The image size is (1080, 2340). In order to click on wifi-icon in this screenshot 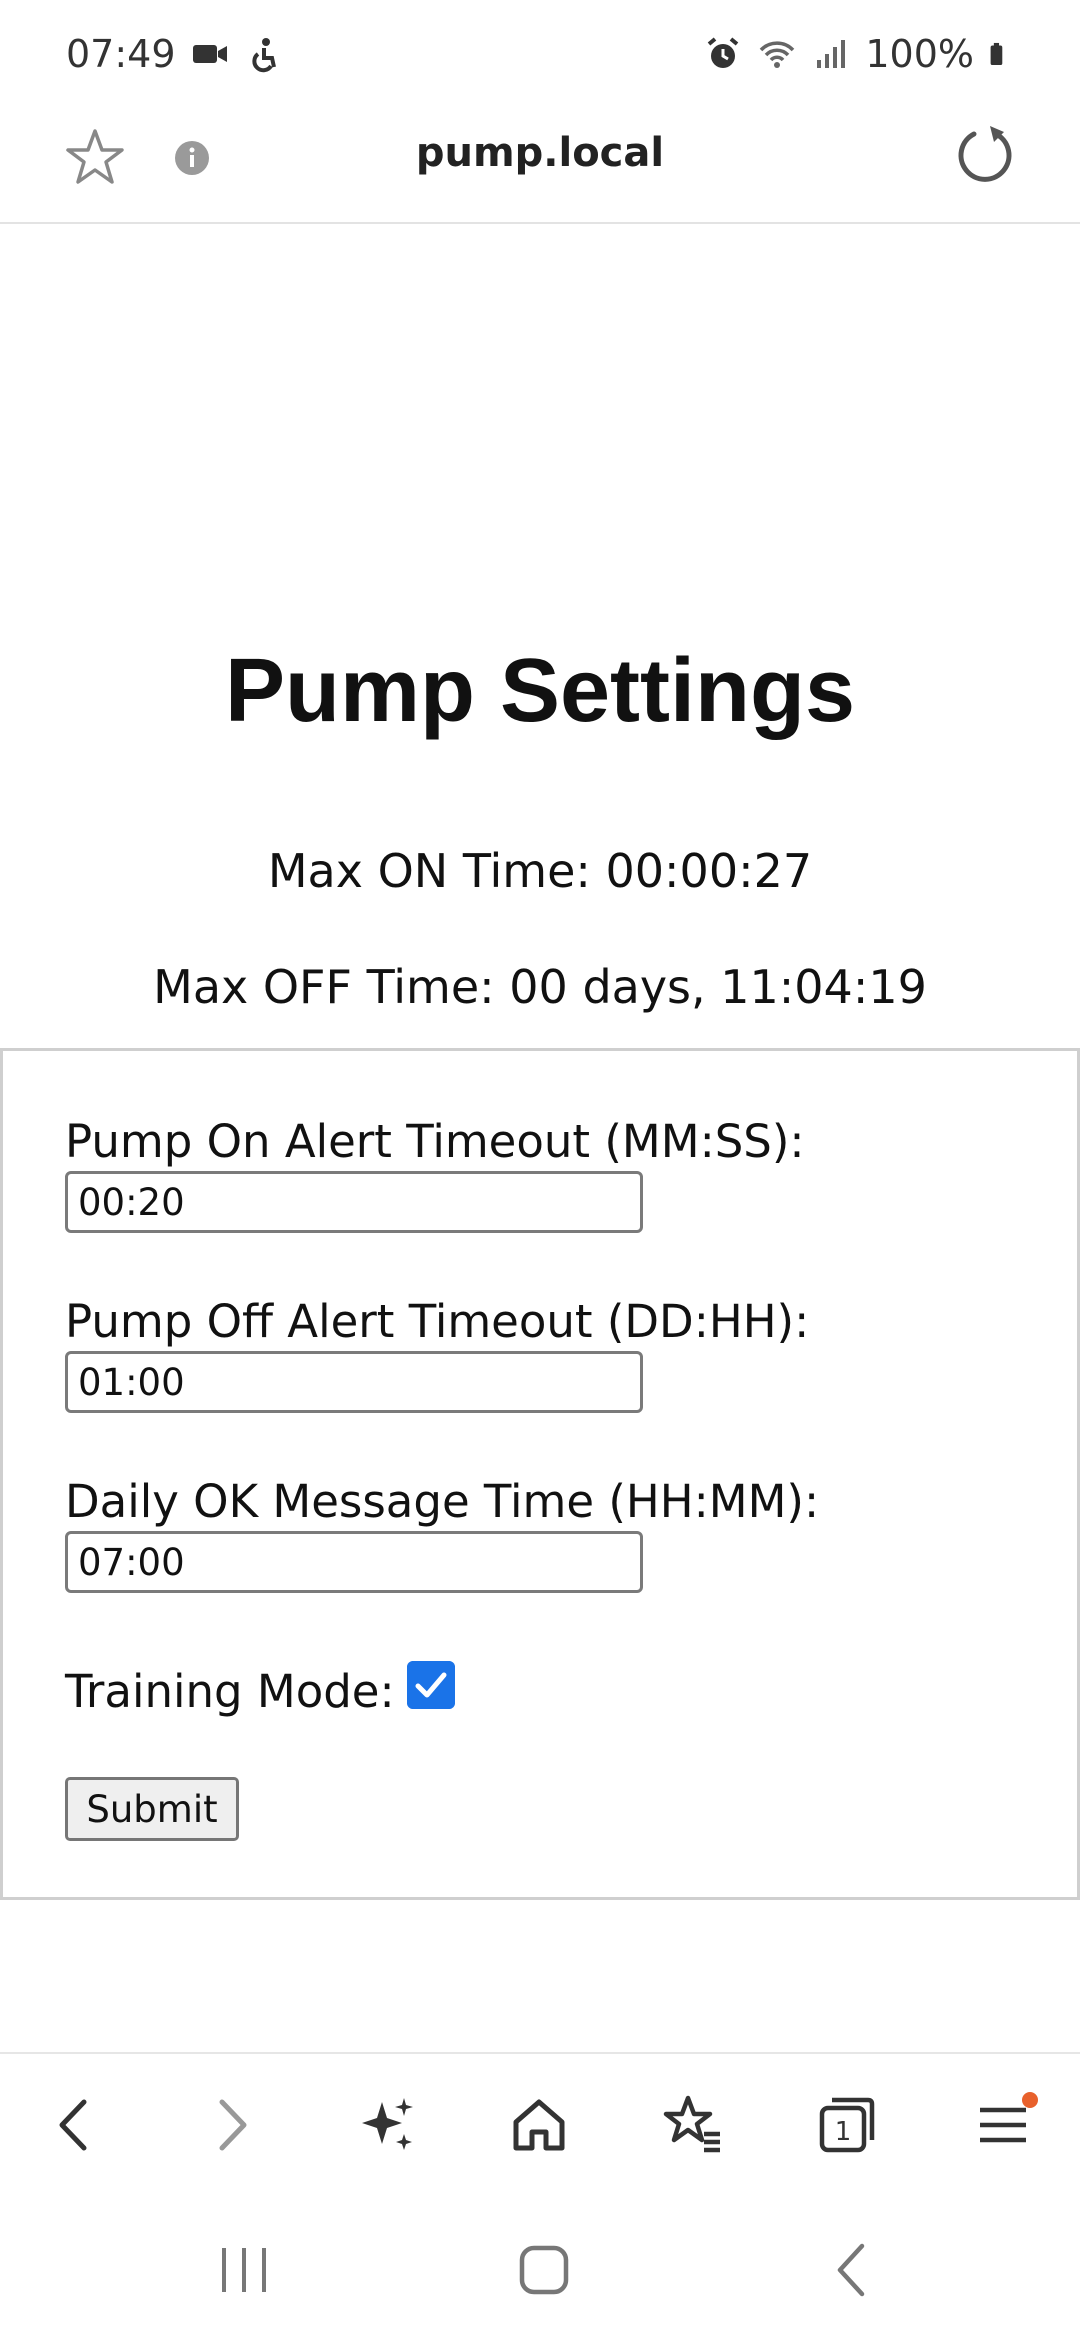, I will do `click(777, 54)`.